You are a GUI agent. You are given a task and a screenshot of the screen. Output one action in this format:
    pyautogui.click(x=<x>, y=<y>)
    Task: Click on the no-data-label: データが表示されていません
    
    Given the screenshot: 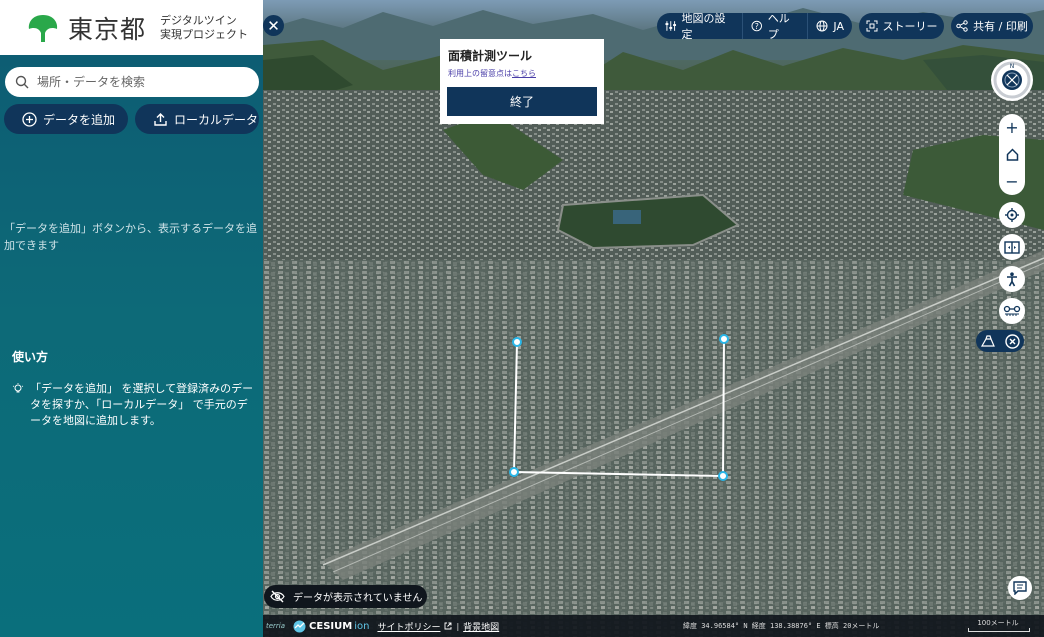 What is the action you would take?
    pyautogui.click(x=358, y=598)
    